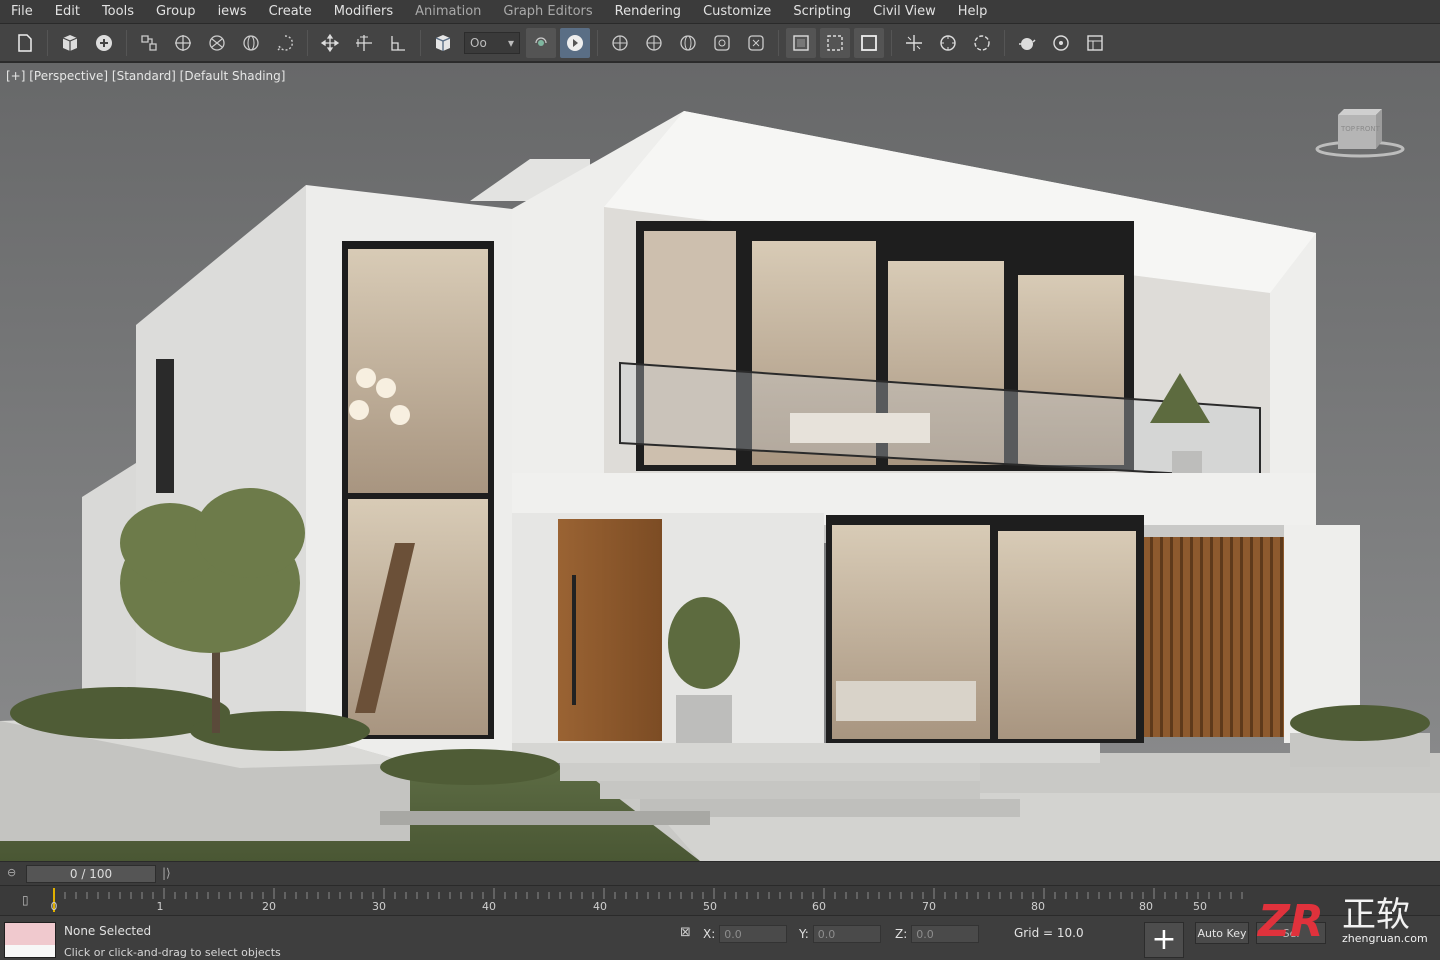 The height and width of the screenshot is (960, 1440). I want to click on menu-animation: Animation, so click(448, 12).